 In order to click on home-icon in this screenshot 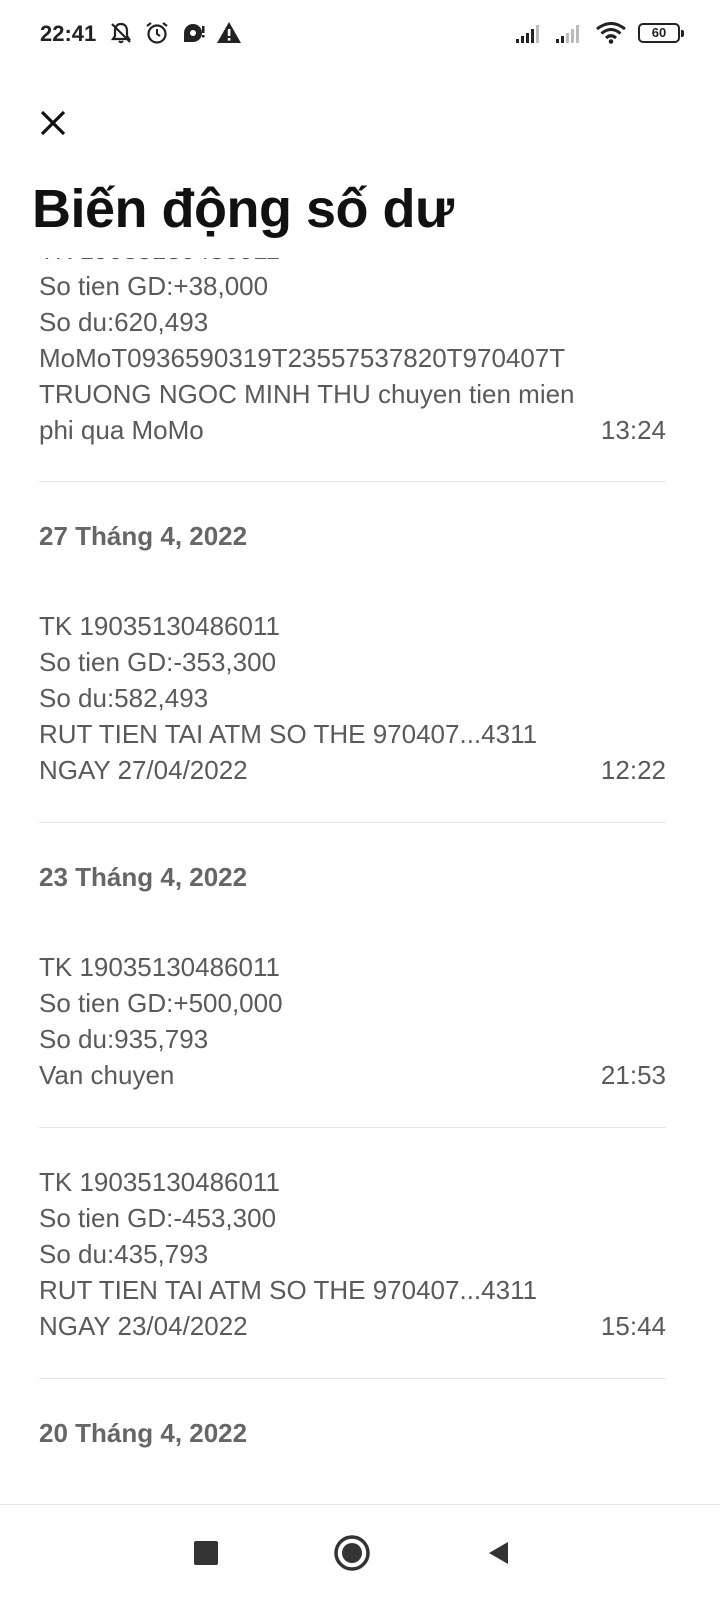, I will do `click(352, 1553)`.